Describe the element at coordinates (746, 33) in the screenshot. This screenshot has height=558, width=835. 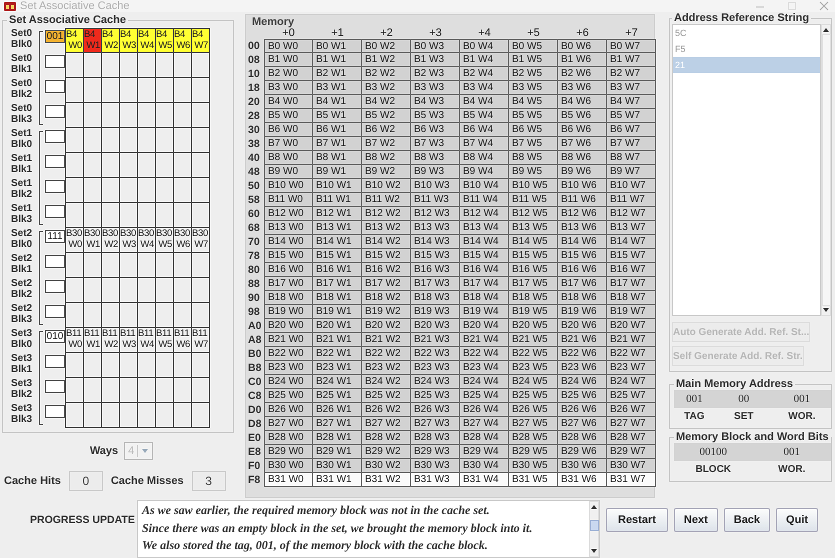
I see `list-item: 5C` at that location.